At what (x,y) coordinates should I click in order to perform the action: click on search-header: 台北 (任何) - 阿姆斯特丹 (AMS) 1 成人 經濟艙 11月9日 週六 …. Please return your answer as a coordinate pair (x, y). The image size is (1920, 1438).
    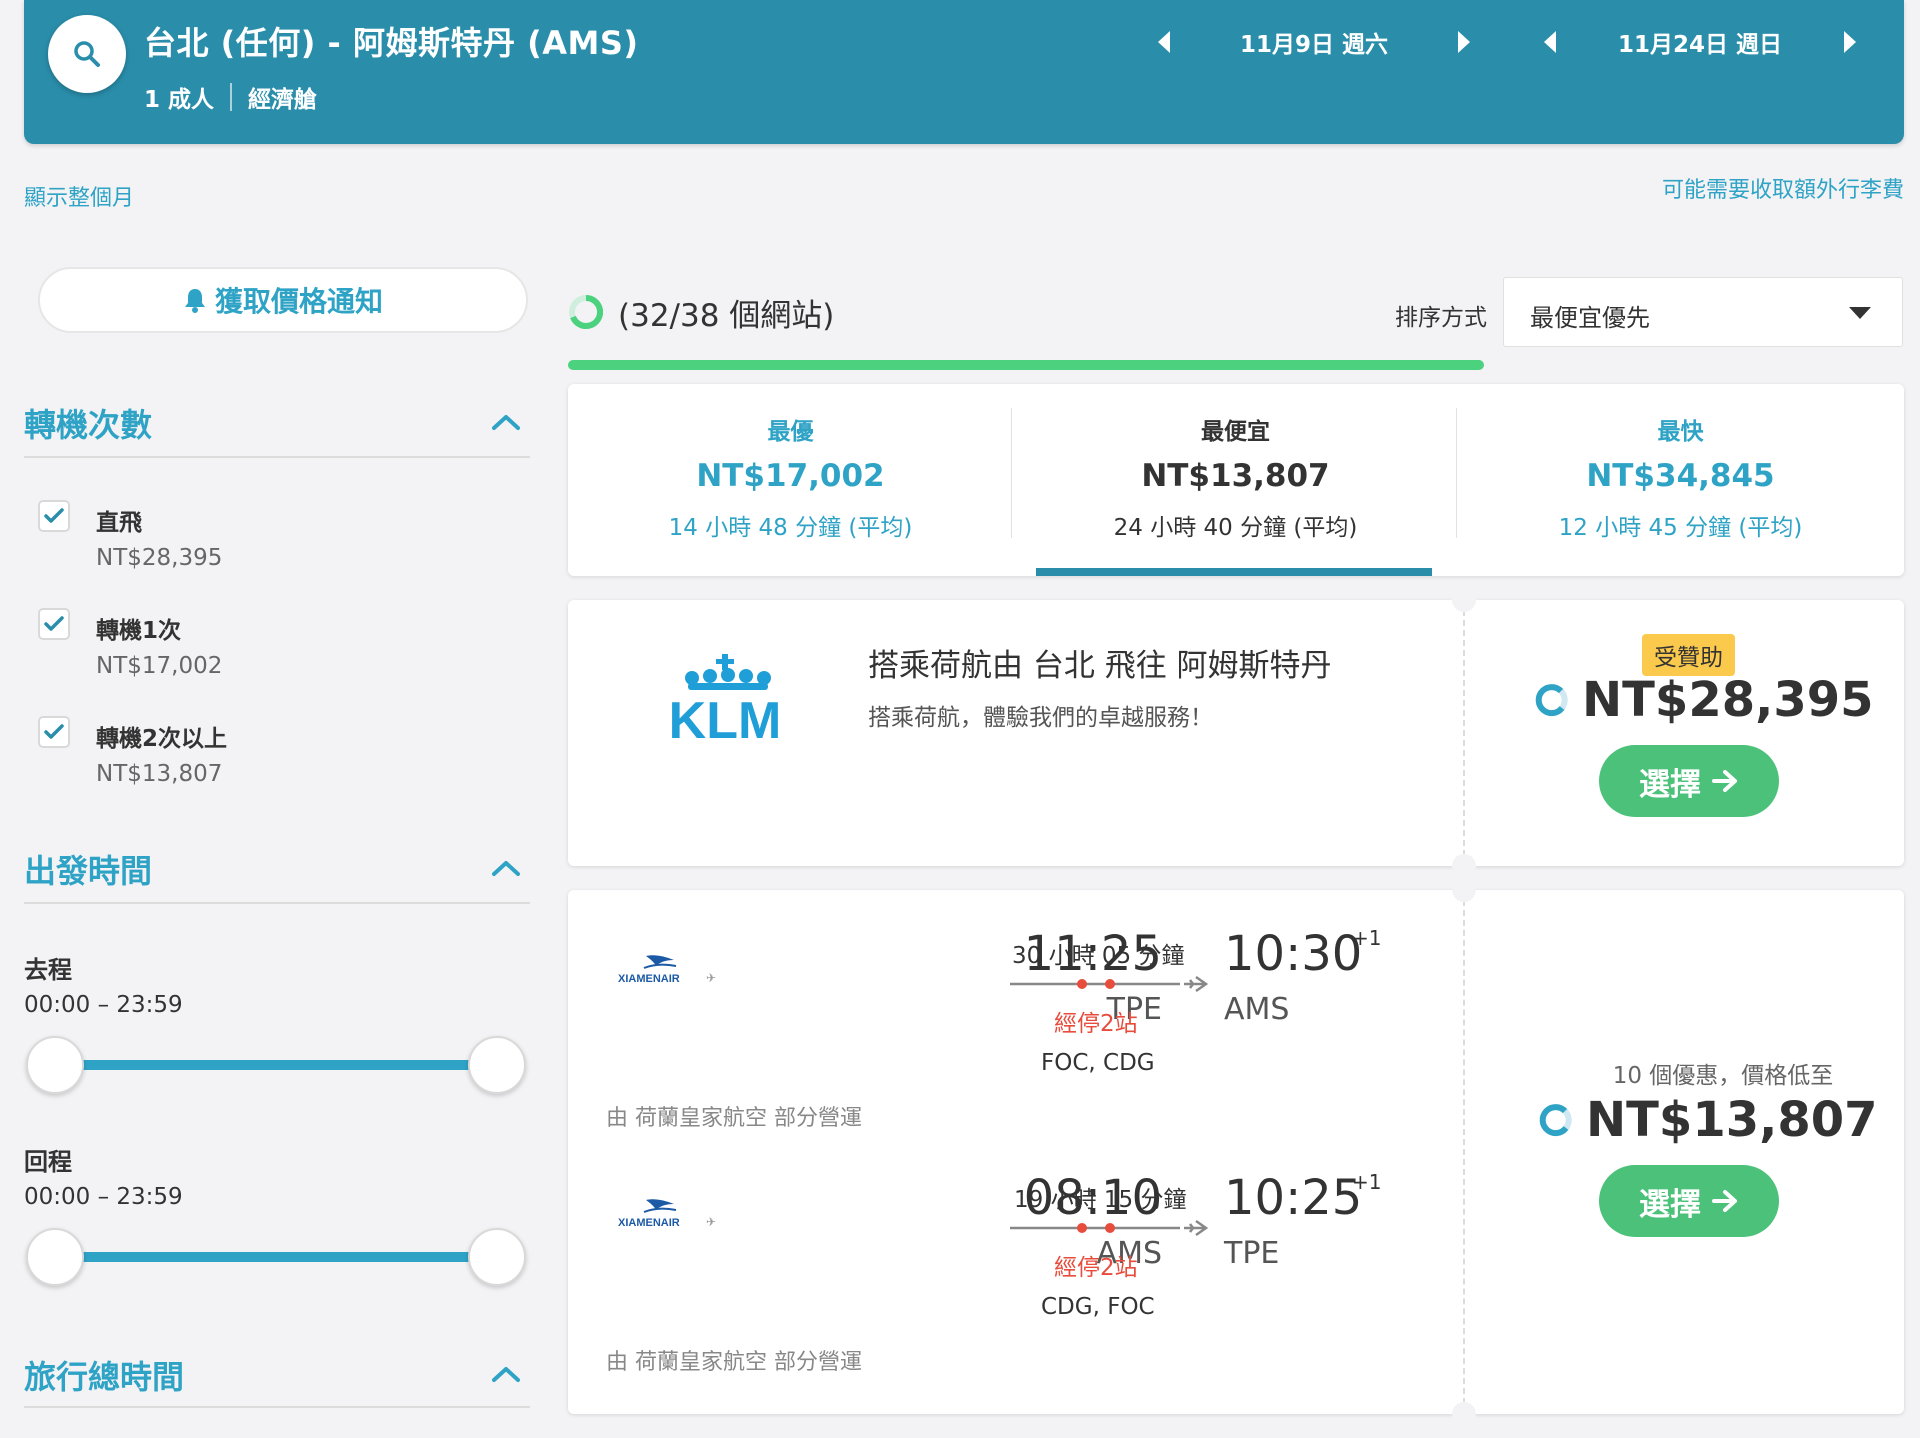
    Looking at the image, I should click on (964, 72).